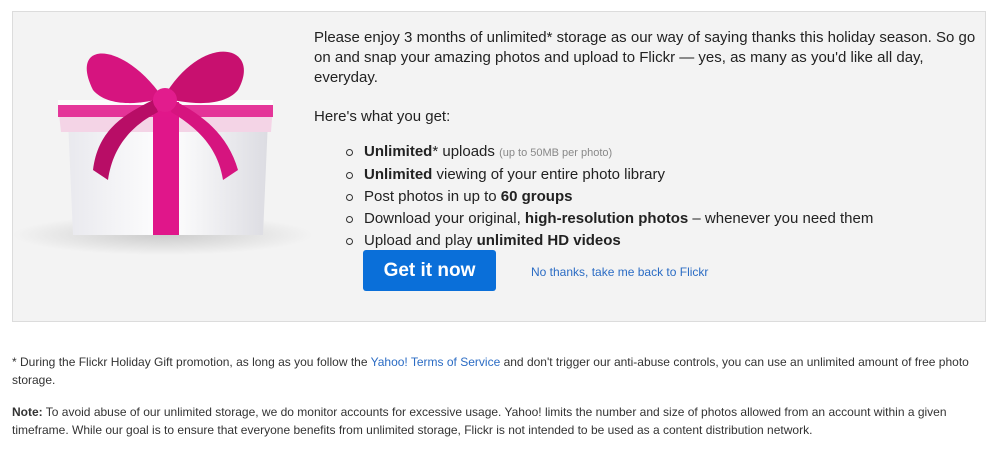 This screenshot has height=451, width=998. What do you see at coordinates (27, 412) in the screenshot?
I see `note-label: Note:` at bounding box center [27, 412].